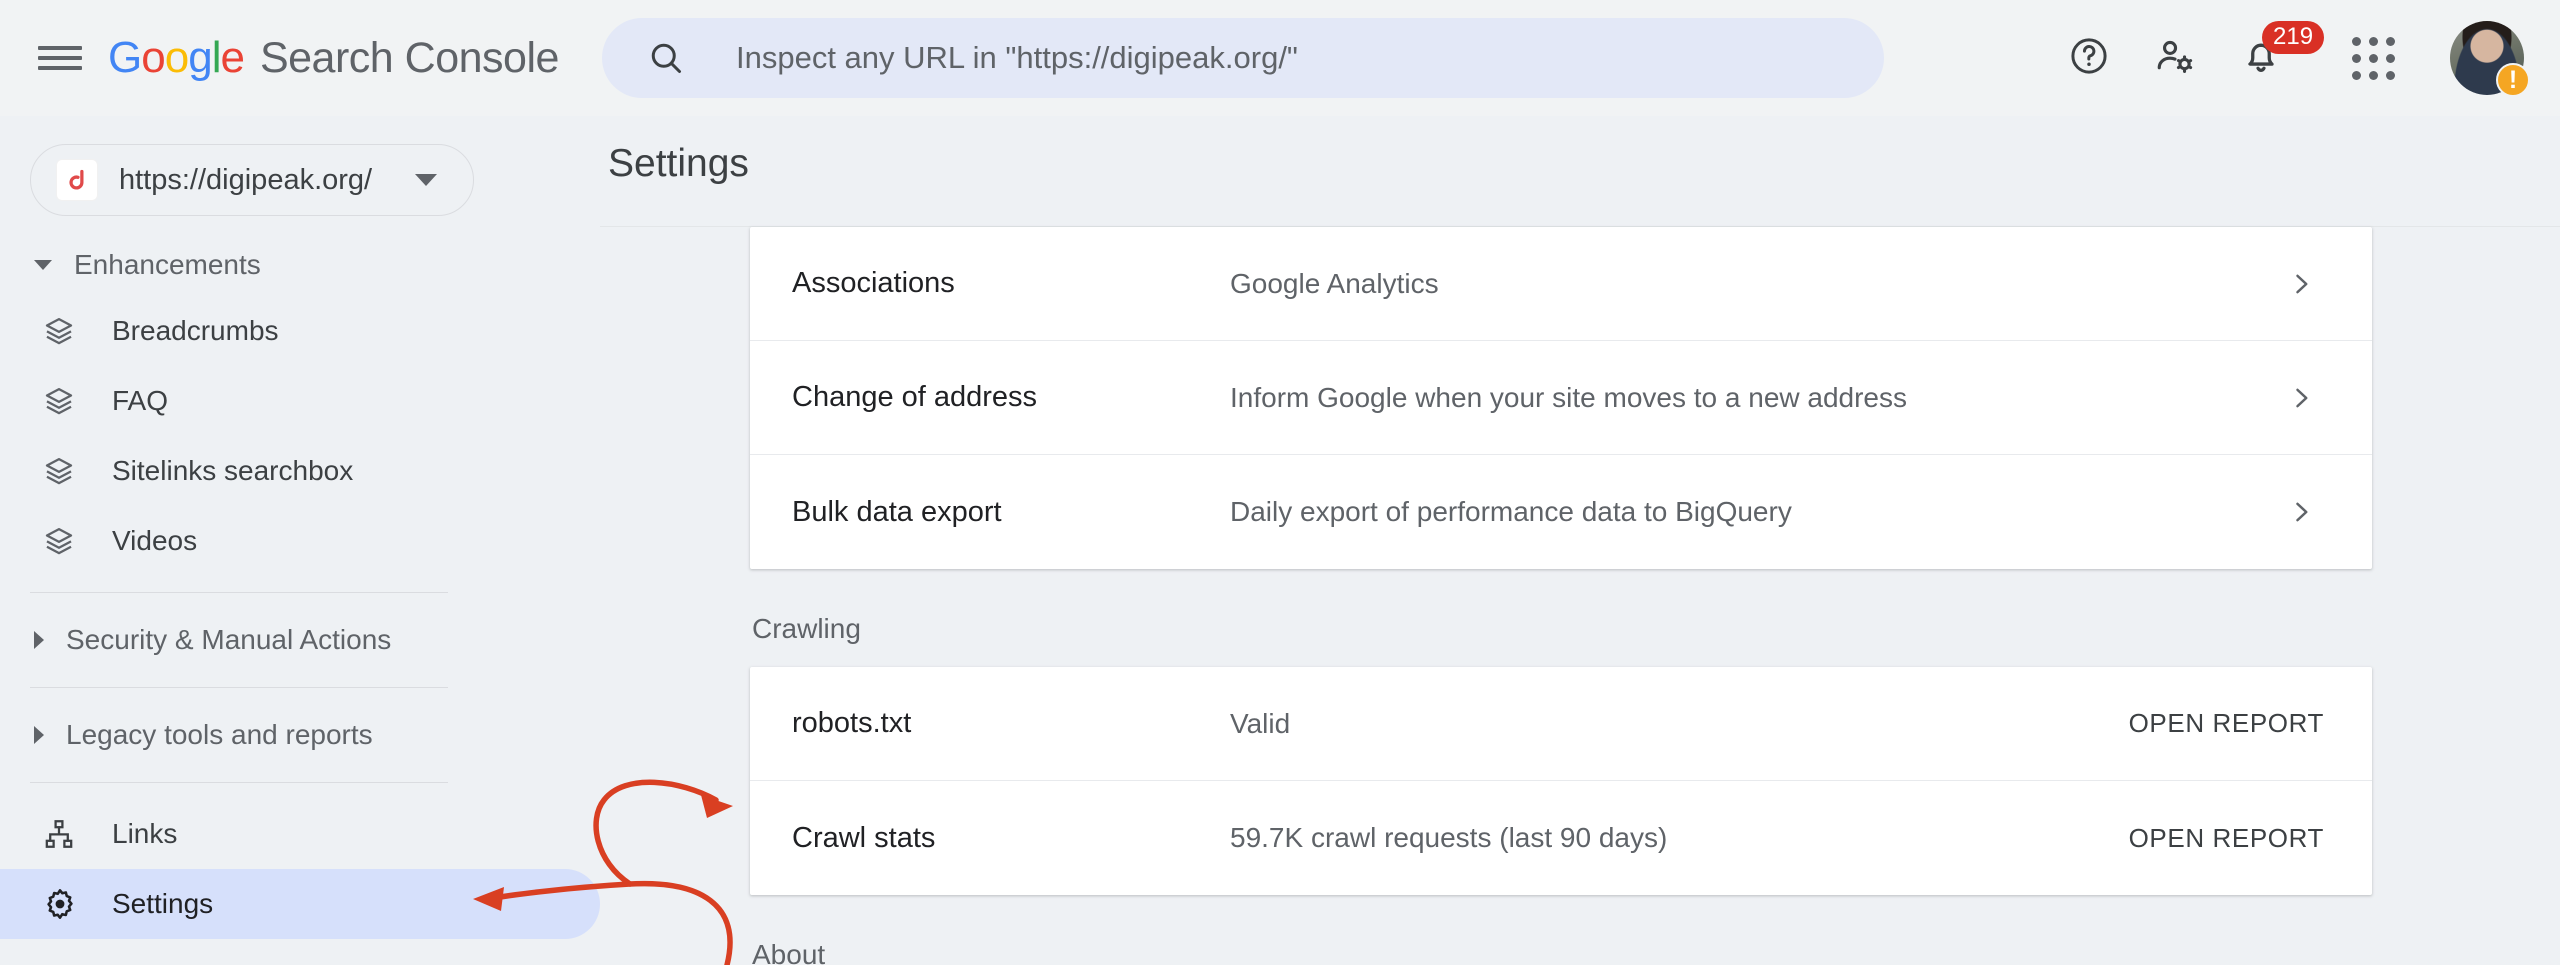 Image resolution: width=2560 pixels, height=965 pixels. Describe the element at coordinates (678, 163) in the screenshot. I see `page-title: Settings` at that location.